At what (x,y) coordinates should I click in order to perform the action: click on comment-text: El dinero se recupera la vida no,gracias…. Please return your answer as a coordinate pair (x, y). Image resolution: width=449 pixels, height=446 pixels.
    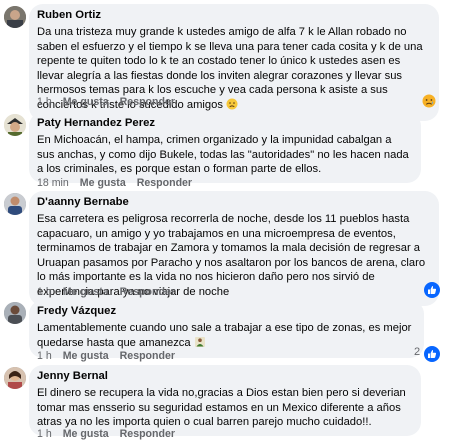
    Looking at the image, I should click on (221, 408).